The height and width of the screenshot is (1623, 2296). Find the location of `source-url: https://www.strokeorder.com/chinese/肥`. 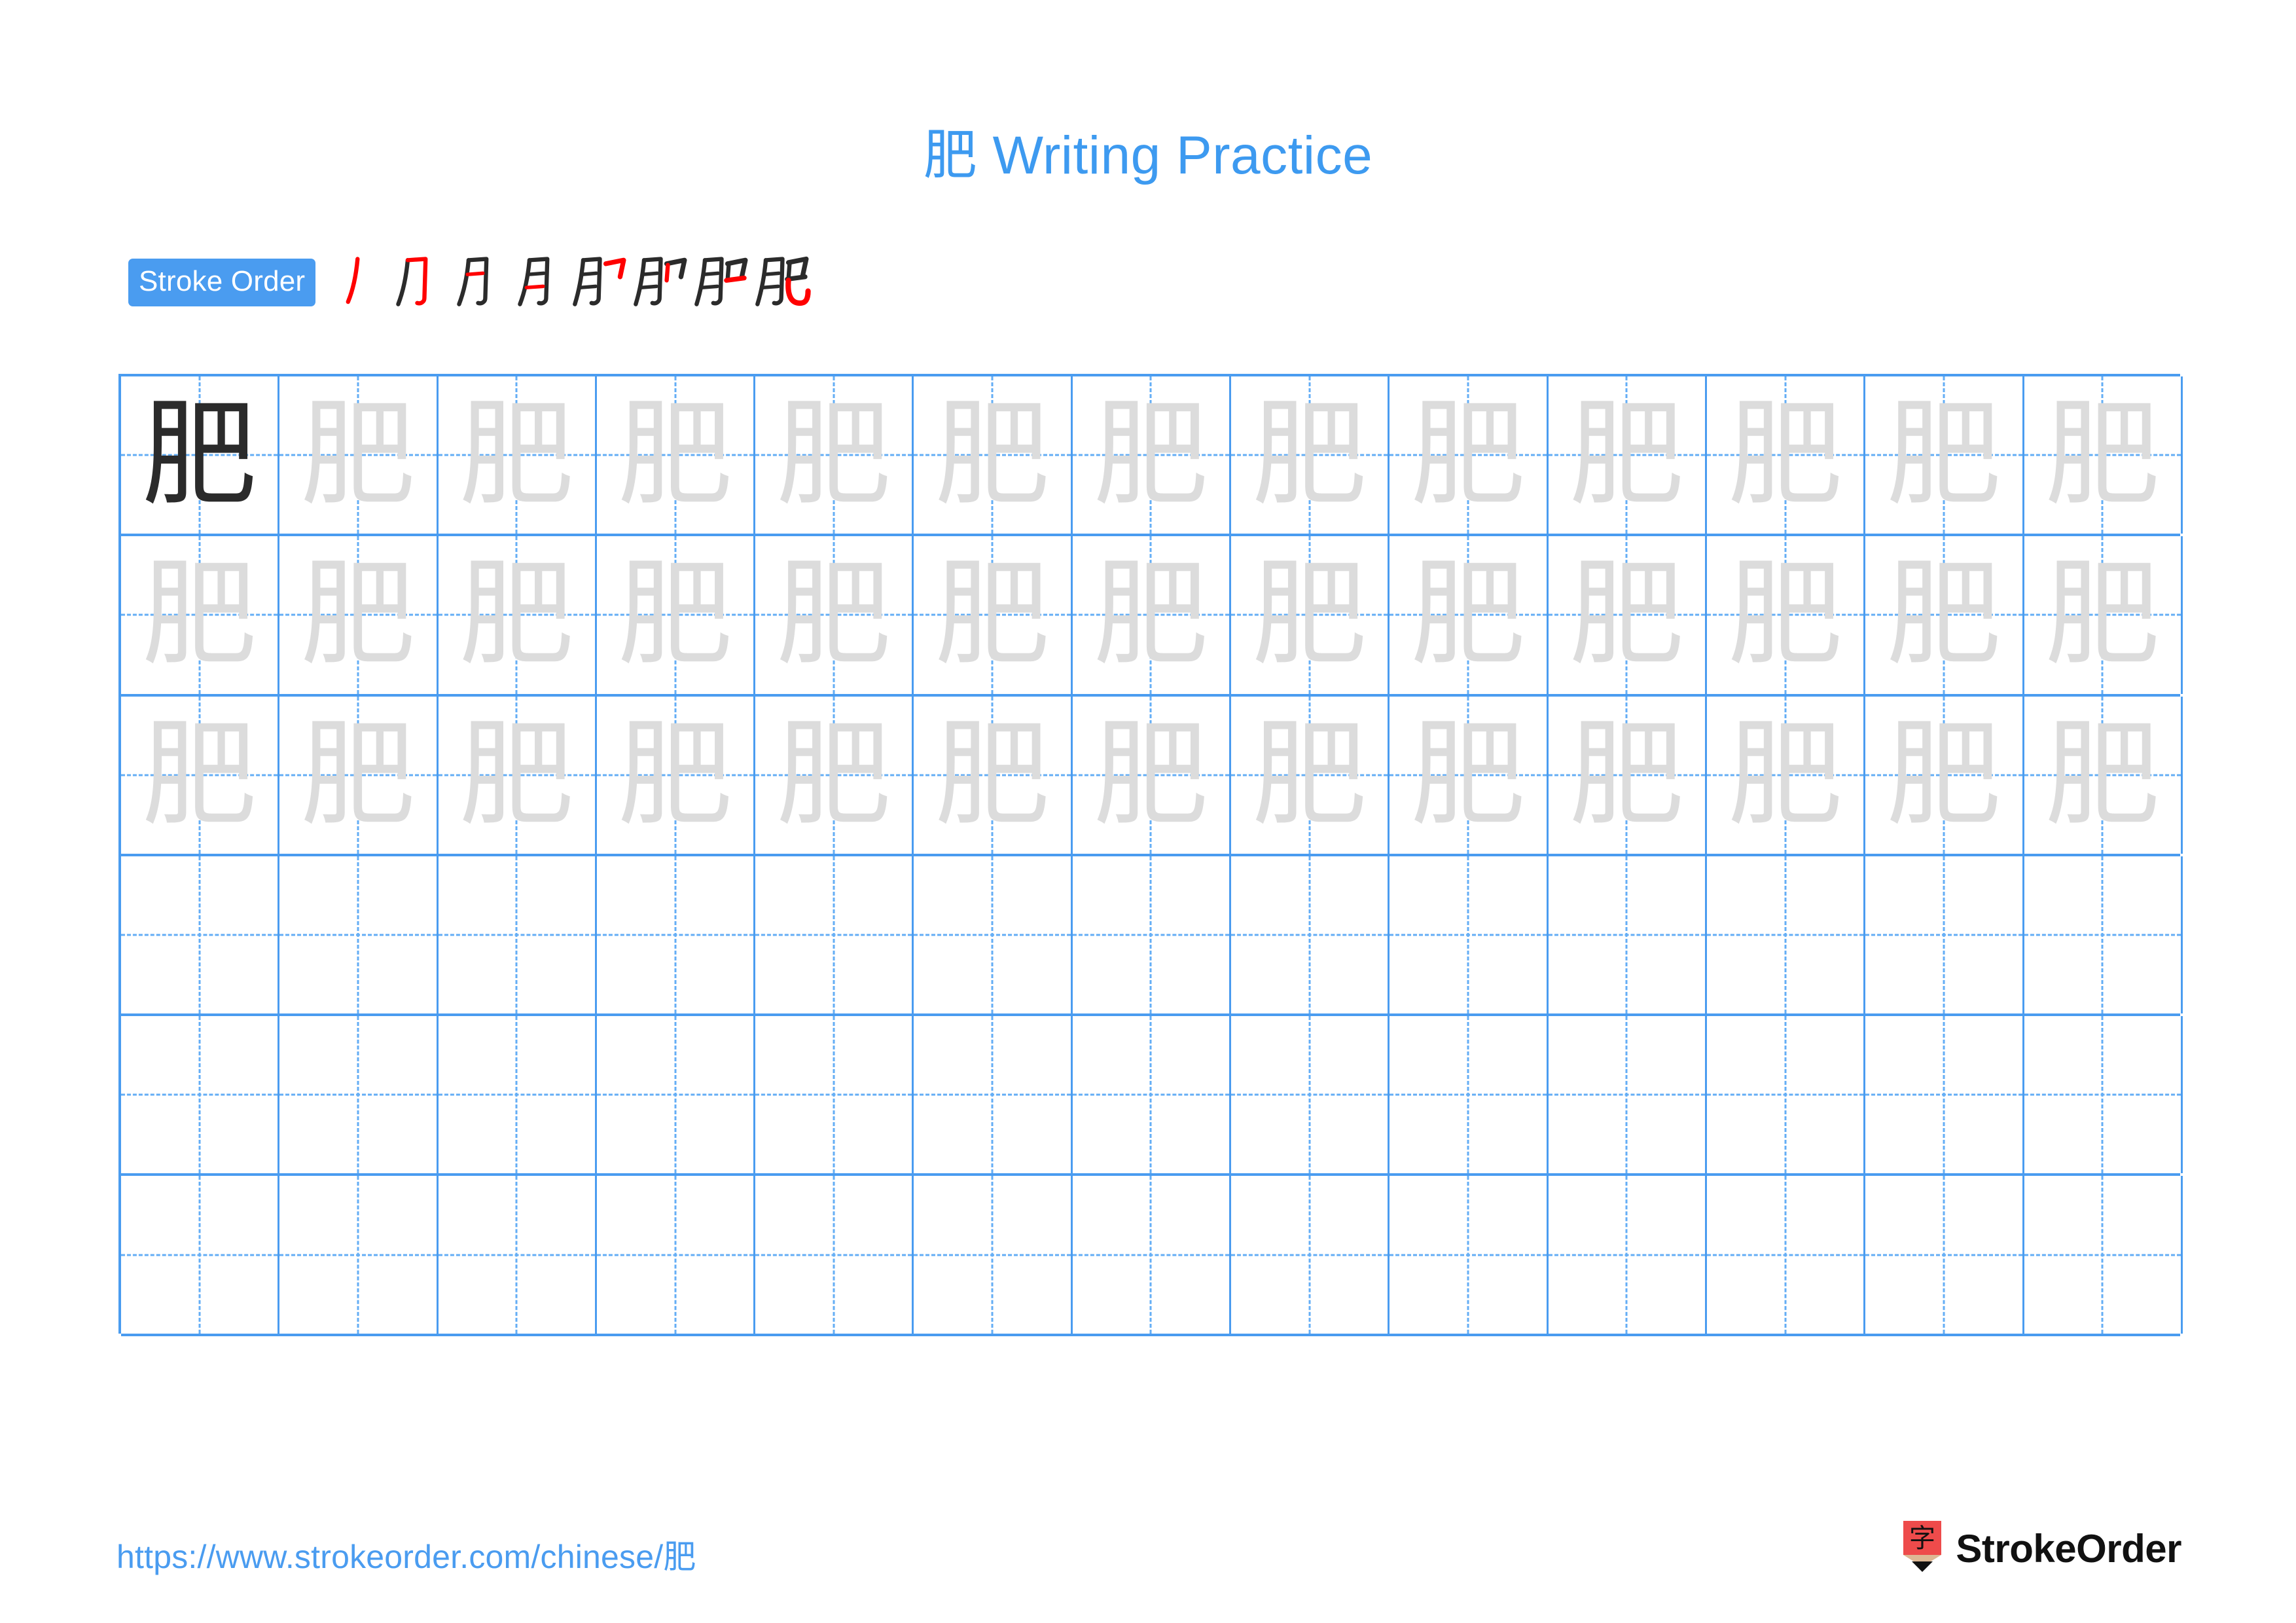

source-url: https://www.strokeorder.com/chinese/肥 is located at coordinates (406, 1554).